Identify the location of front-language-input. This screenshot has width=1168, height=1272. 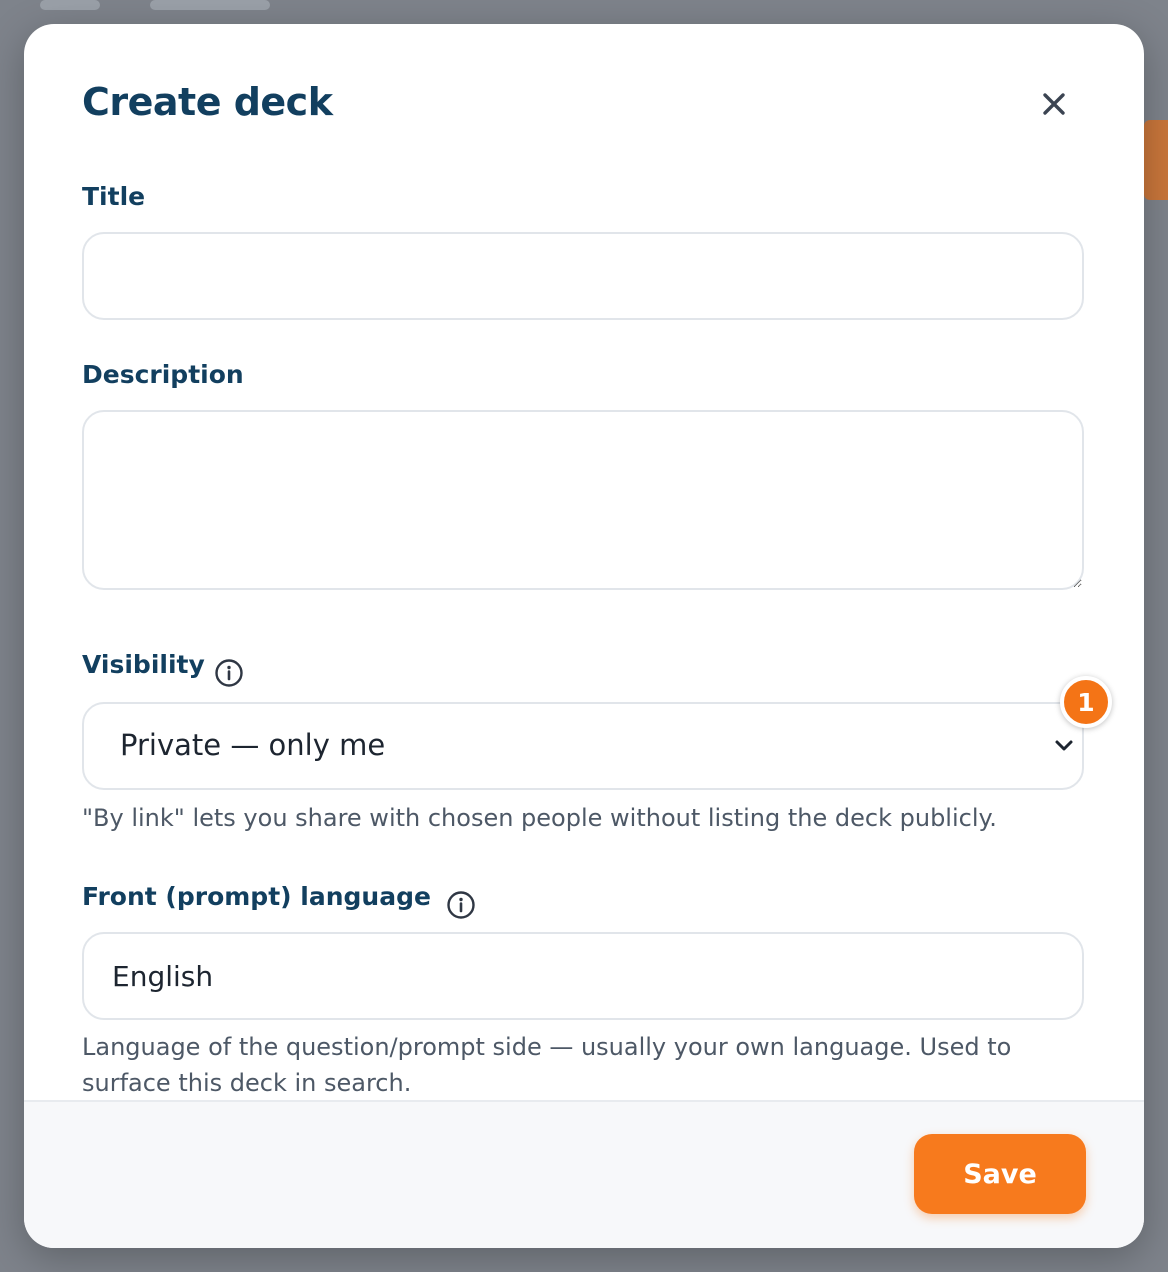
(583, 976).